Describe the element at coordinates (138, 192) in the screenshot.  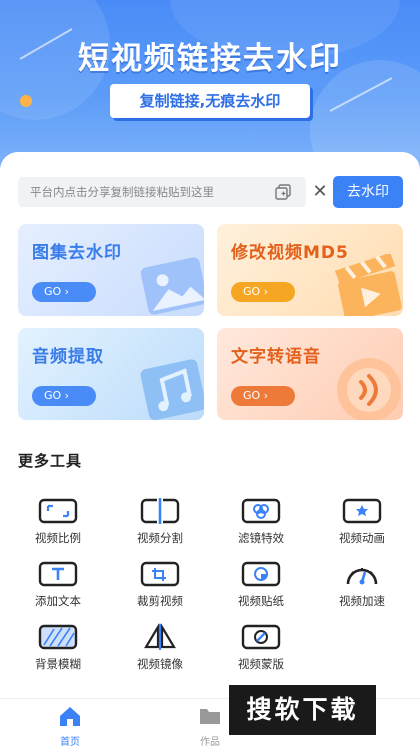
I see `link-input` at that location.